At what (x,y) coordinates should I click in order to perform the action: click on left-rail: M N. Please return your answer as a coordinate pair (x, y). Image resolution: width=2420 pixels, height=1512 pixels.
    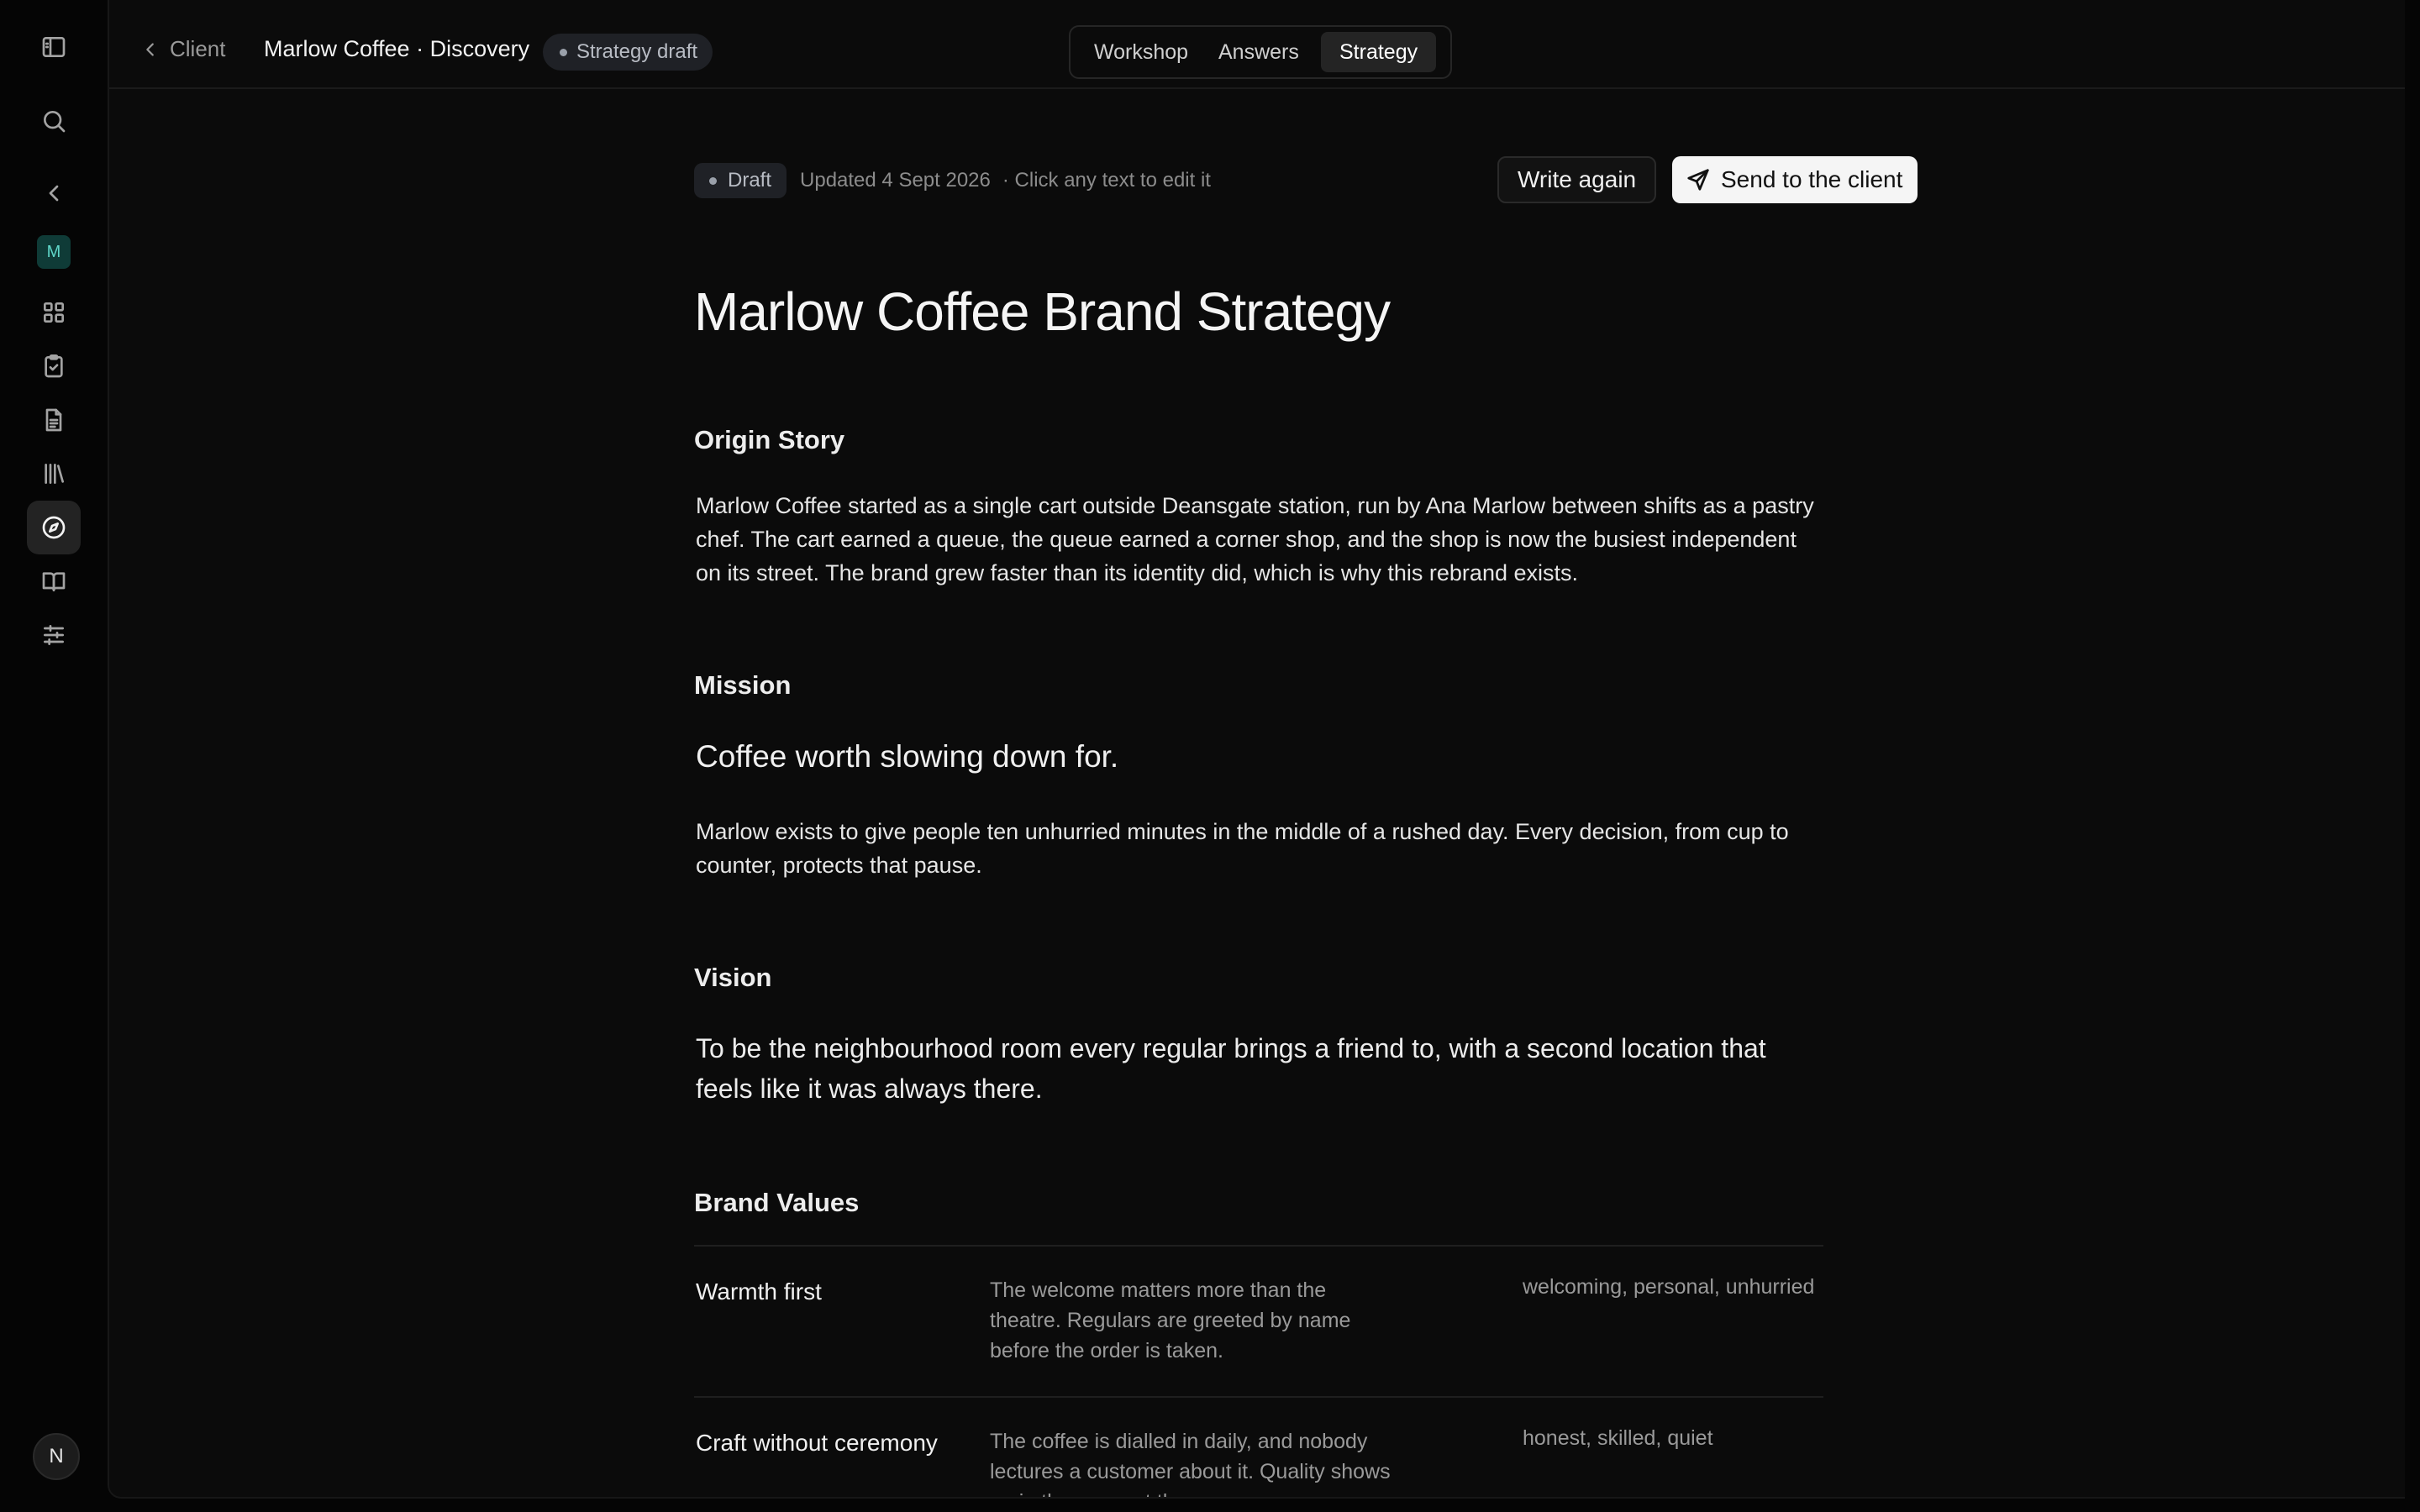
    Looking at the image, I should click on (54, 756).